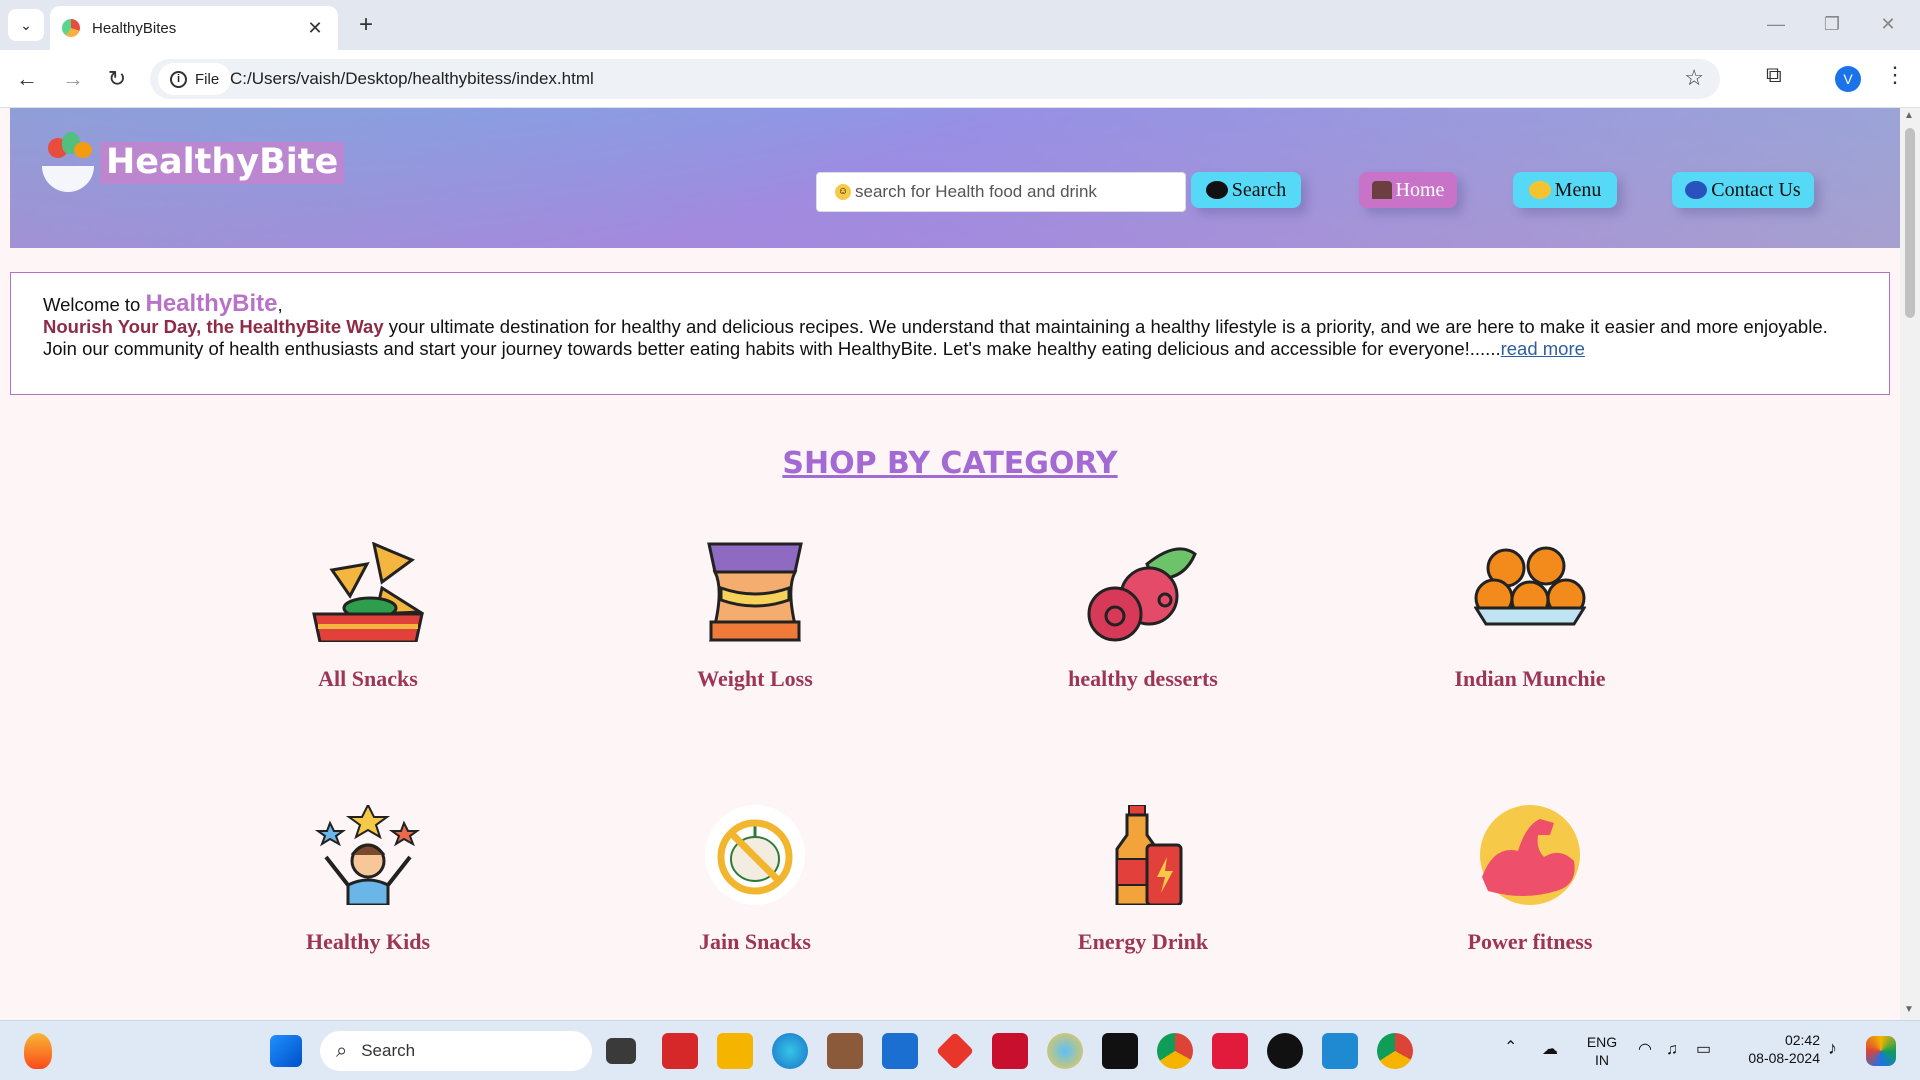  Describe the element at coordinates (1602, 1051) in the screenshot. I see `language-indicator: ENG IN` at that location.